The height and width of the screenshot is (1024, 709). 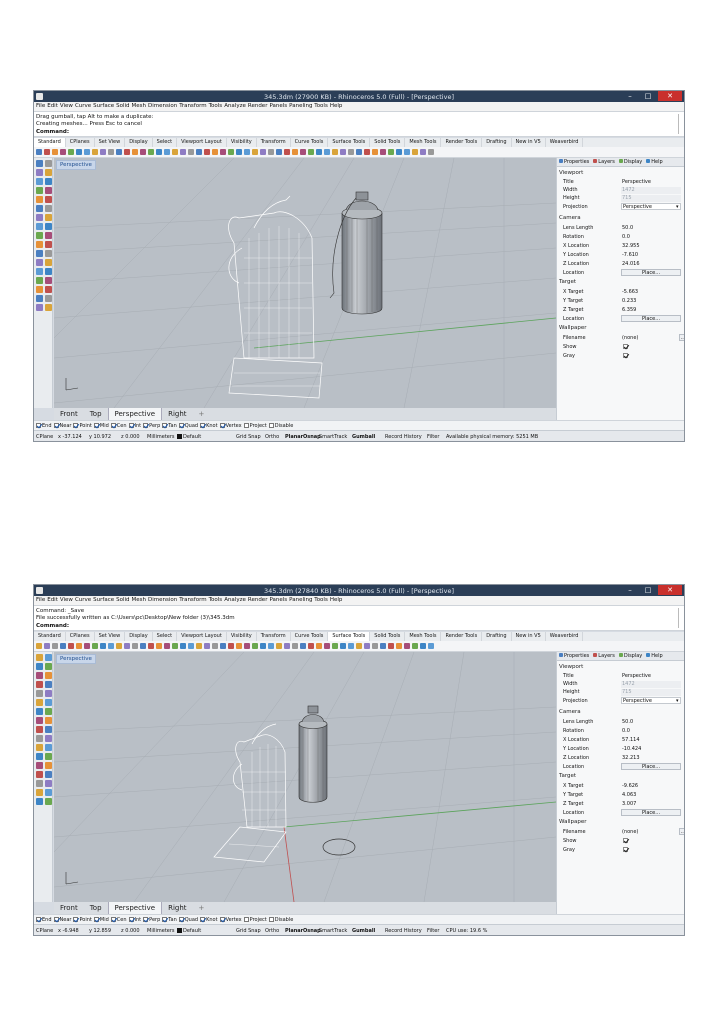 What do you see at coordinates (274, 636) in the screenshot?
I see `tab-transform: Transform` at bounding box center [274, 636].